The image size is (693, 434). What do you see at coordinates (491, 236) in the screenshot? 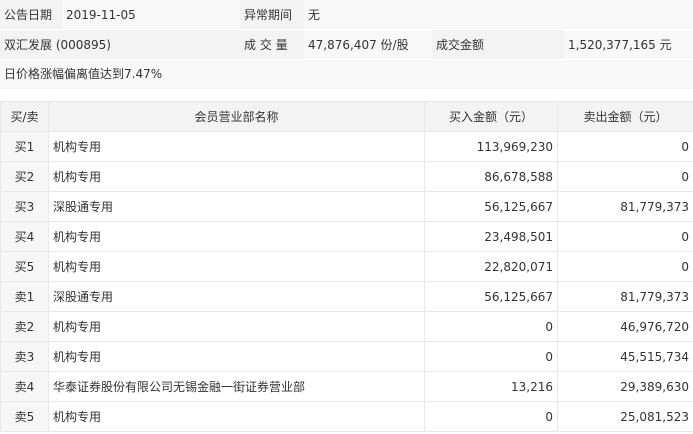
I see `buy-amount: 23,498,501` at bounding box center [491, 236].